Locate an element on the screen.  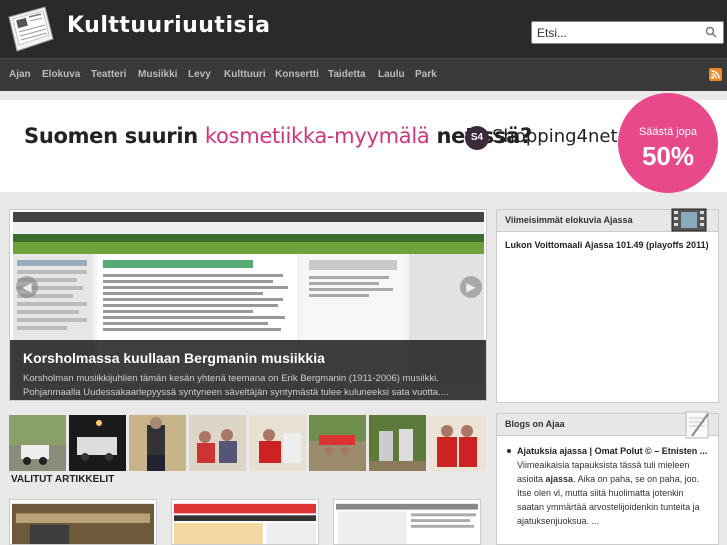
chevron-right-icon: ▶ is located at coordinates (471, 287).